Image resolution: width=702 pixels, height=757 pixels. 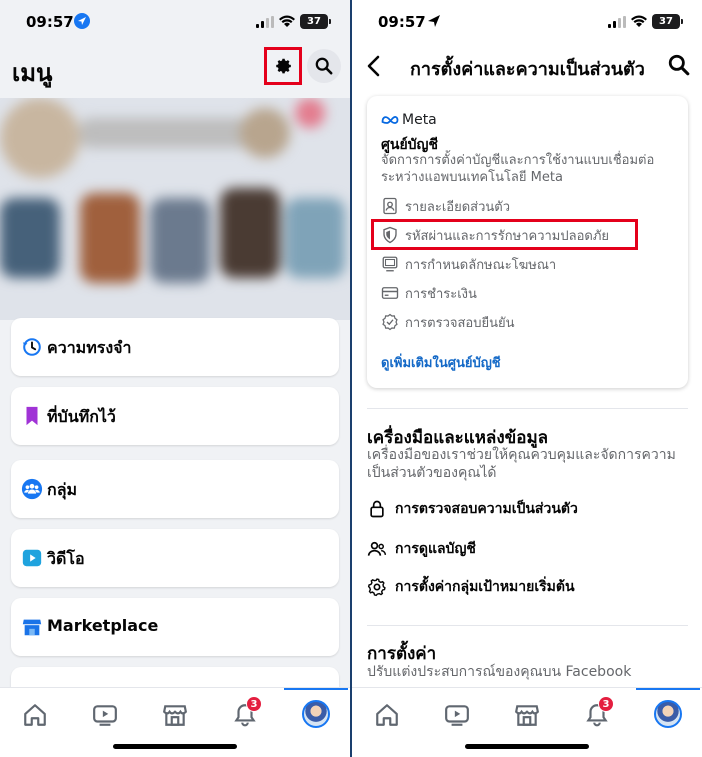 I want to click on menu-item-groups: กลุ่ม, so click(x=175, y=489).